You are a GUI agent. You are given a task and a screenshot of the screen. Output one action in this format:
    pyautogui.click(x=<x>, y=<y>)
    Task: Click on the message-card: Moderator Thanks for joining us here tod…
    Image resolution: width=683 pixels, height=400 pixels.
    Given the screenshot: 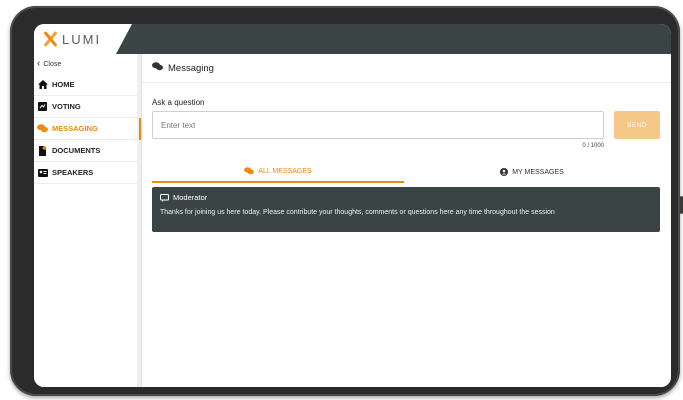 What is the action you would take?
    pyautogui.click(x=406, y=209)
    